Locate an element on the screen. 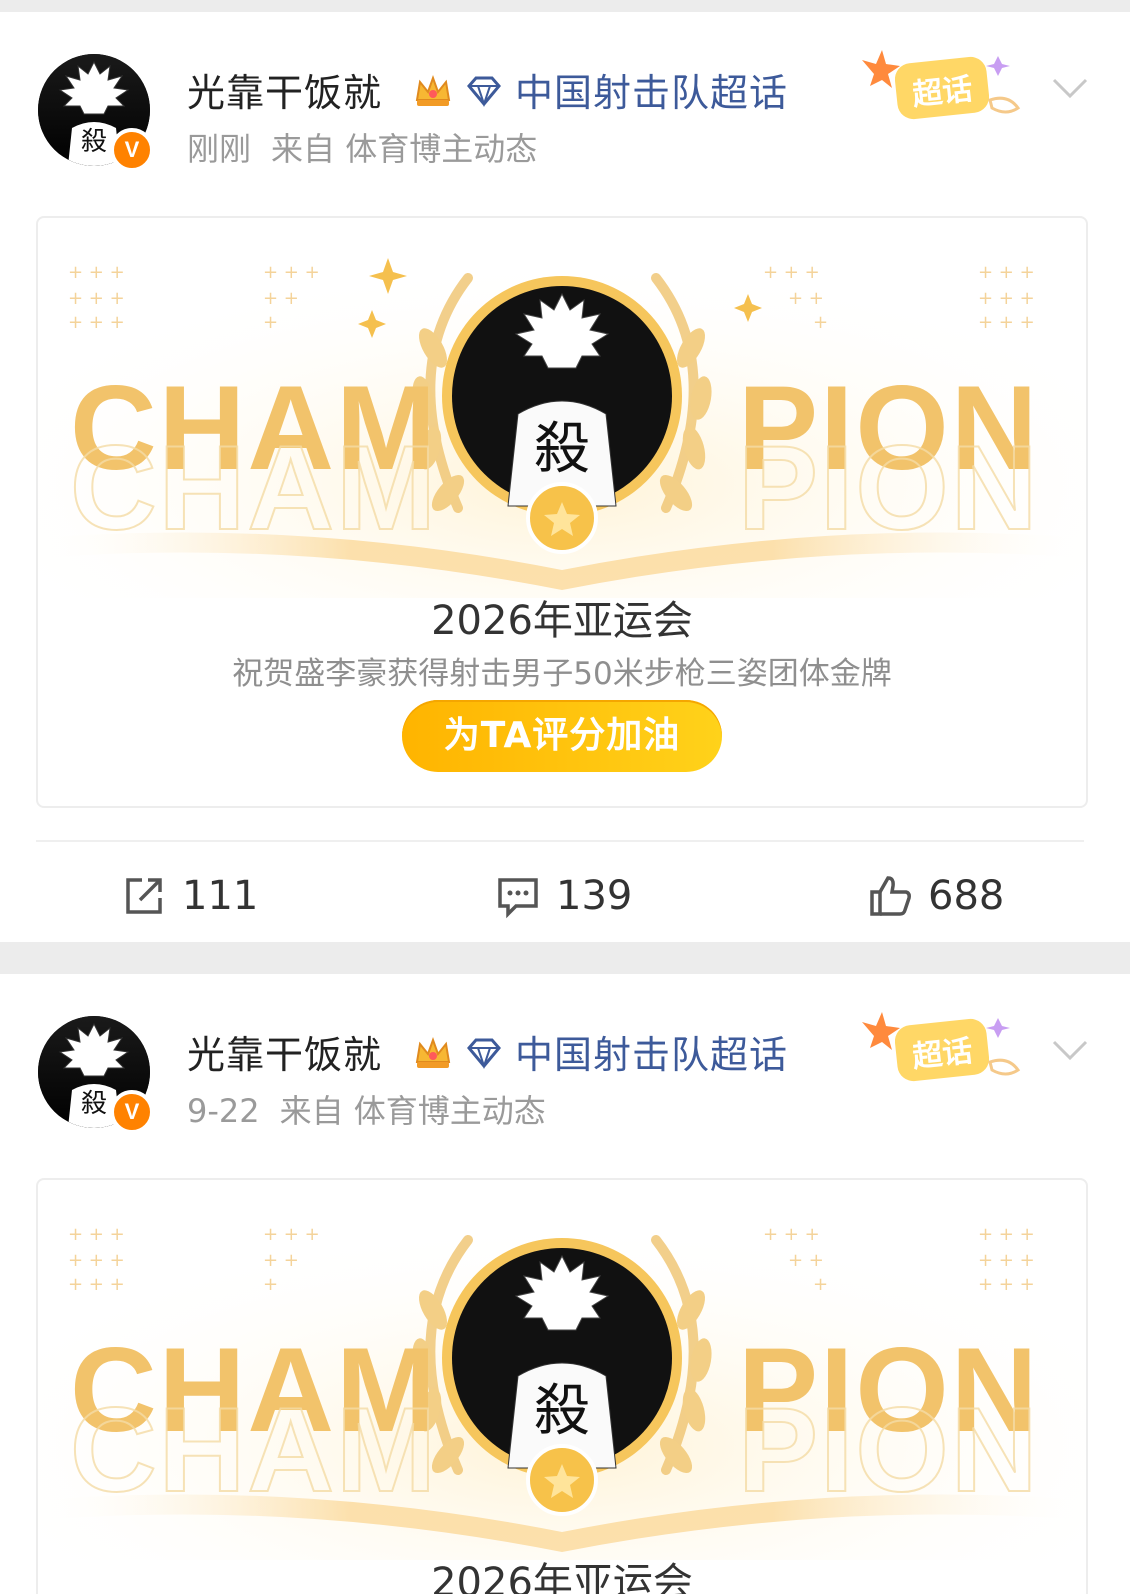  post-time: 9-22 is located at coordinates (223, 1111).